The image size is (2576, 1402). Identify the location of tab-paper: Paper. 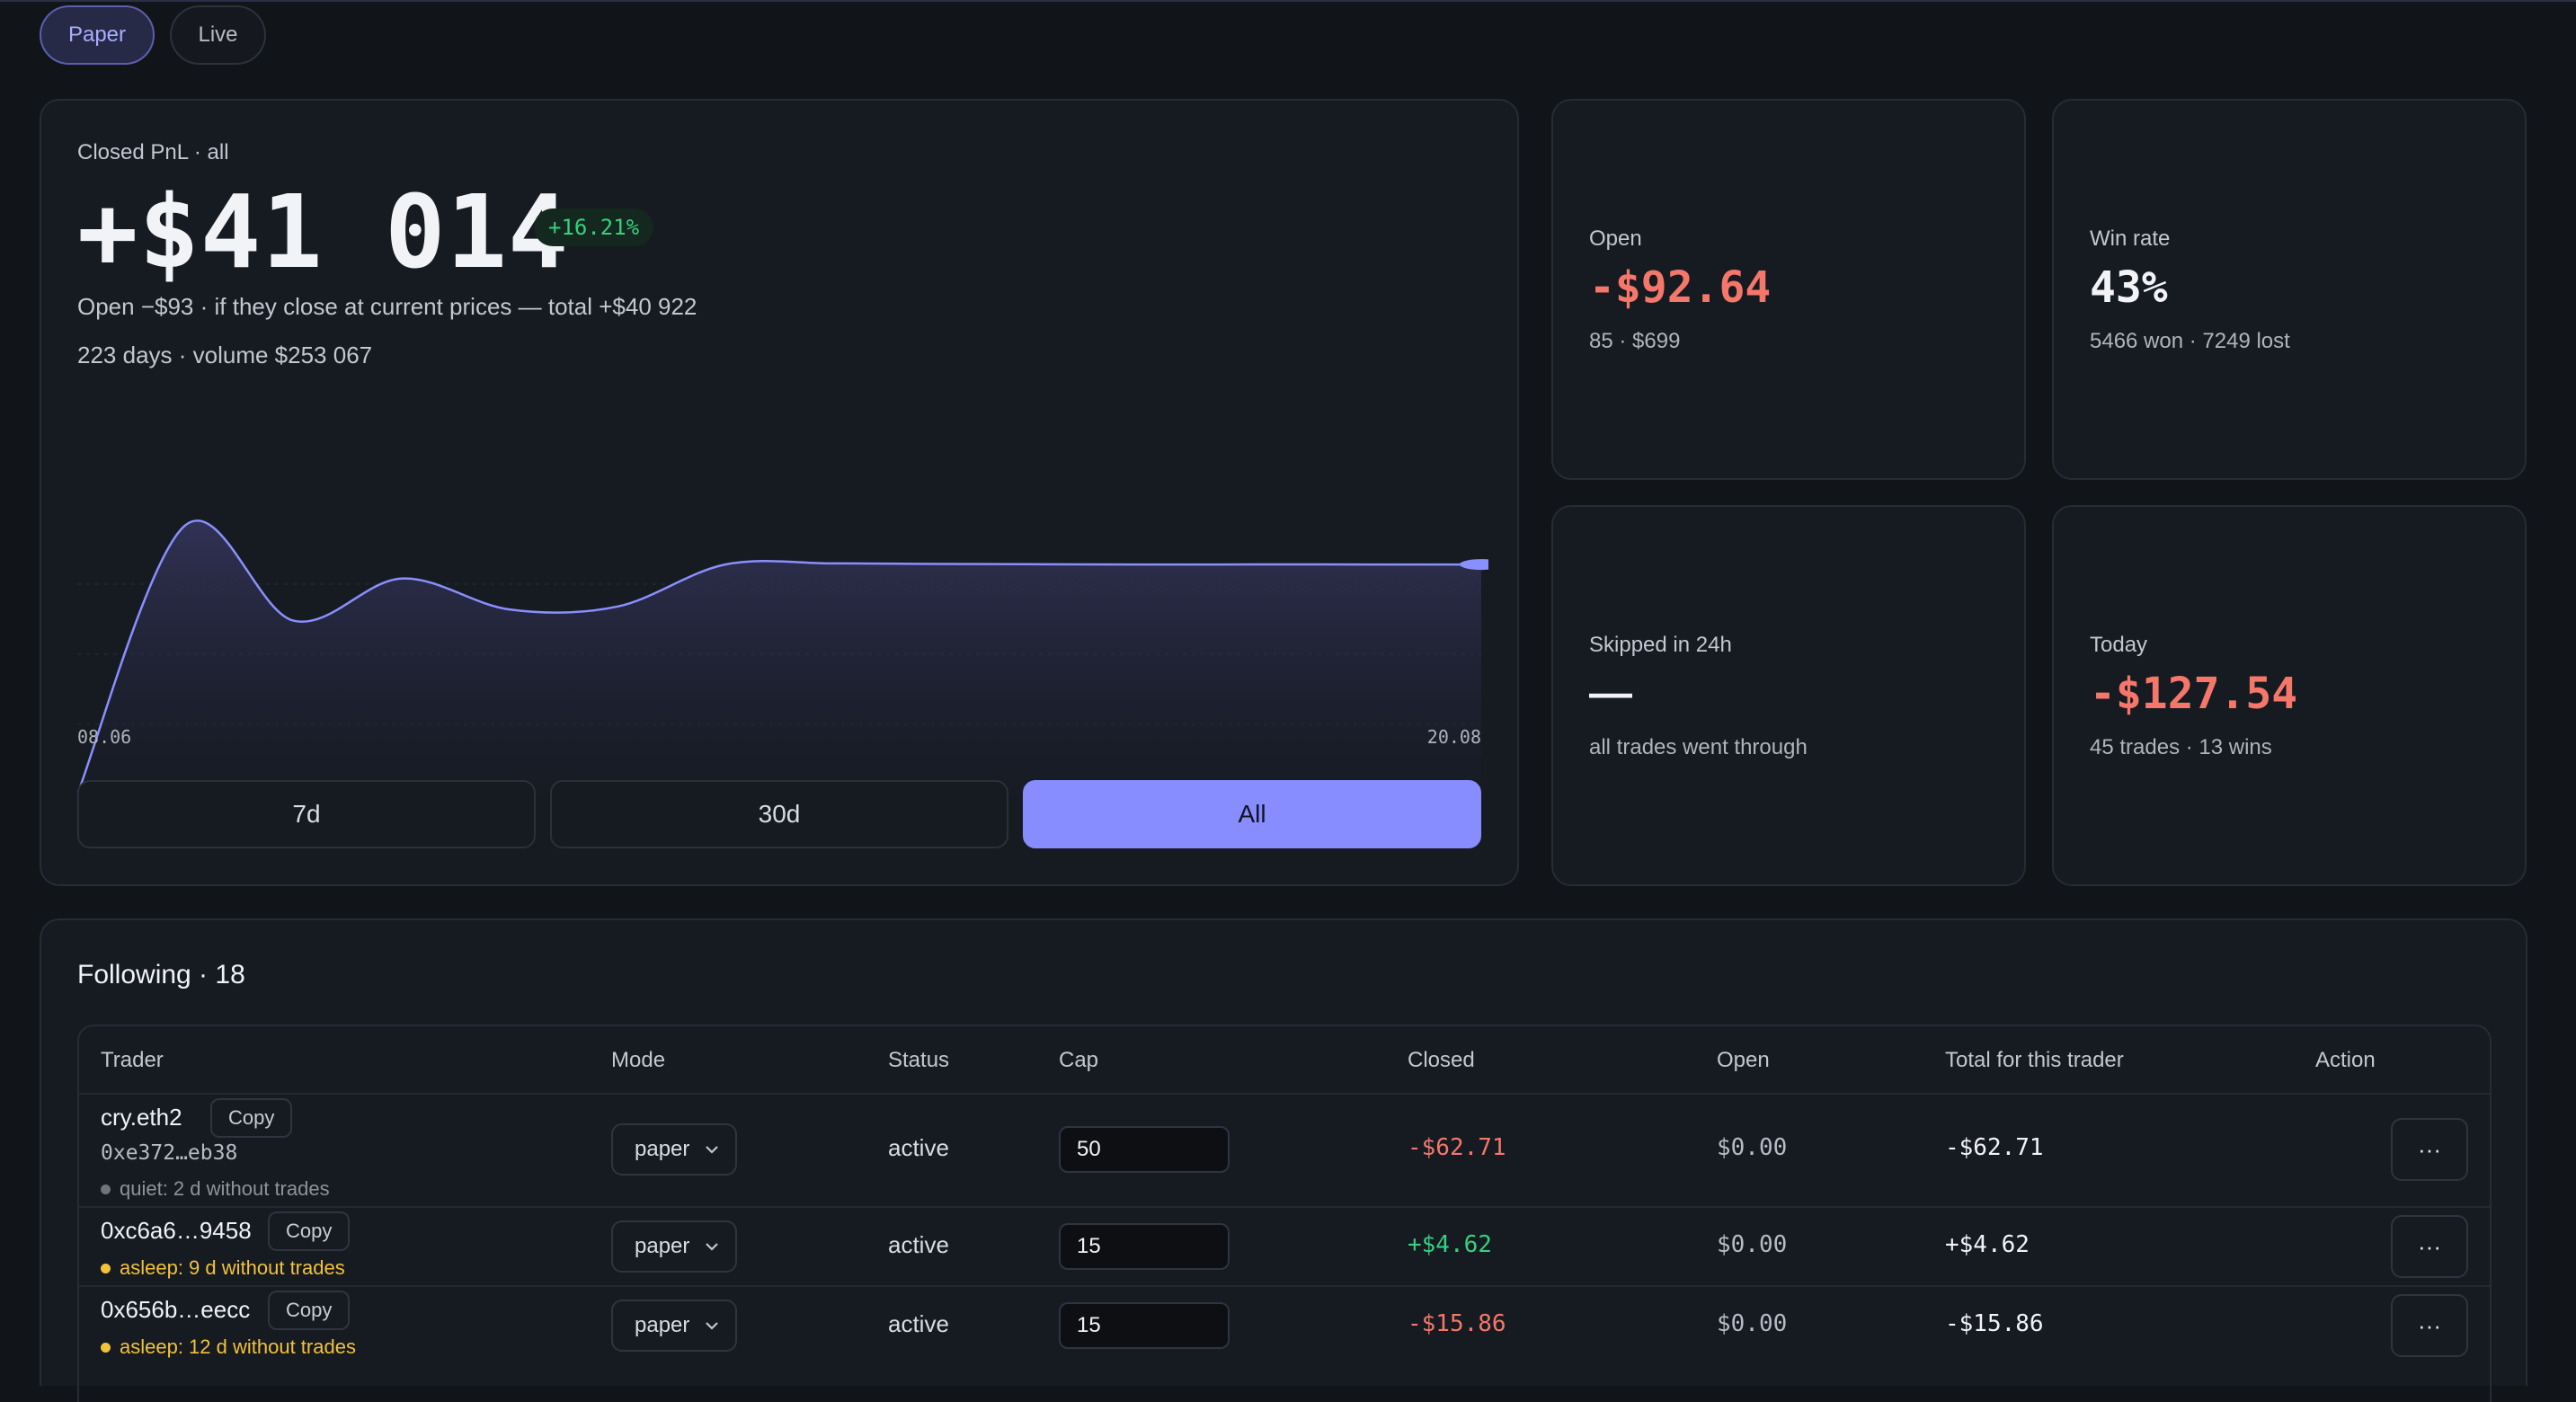
(97, 35).